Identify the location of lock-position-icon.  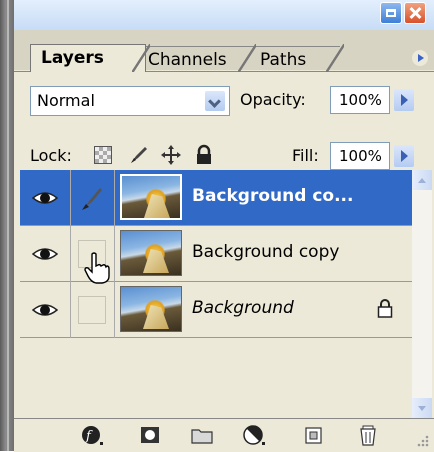
(171, 155).